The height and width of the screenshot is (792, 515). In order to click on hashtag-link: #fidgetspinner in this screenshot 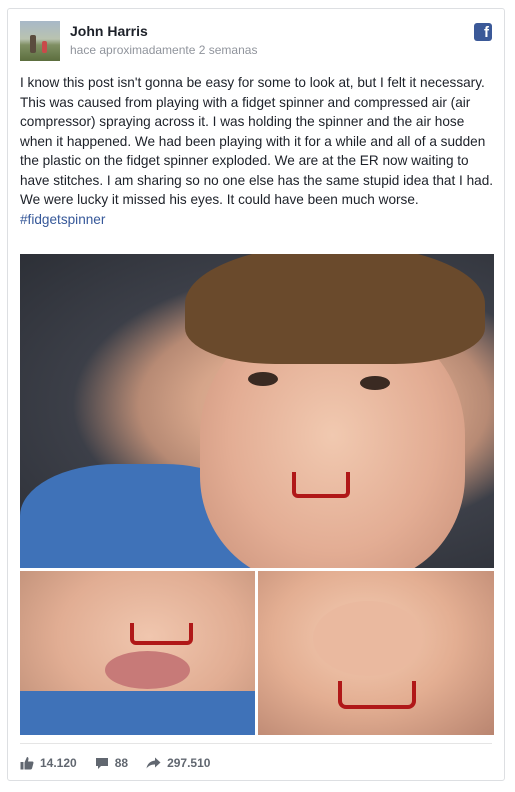, I will do `click(257, 220)`.